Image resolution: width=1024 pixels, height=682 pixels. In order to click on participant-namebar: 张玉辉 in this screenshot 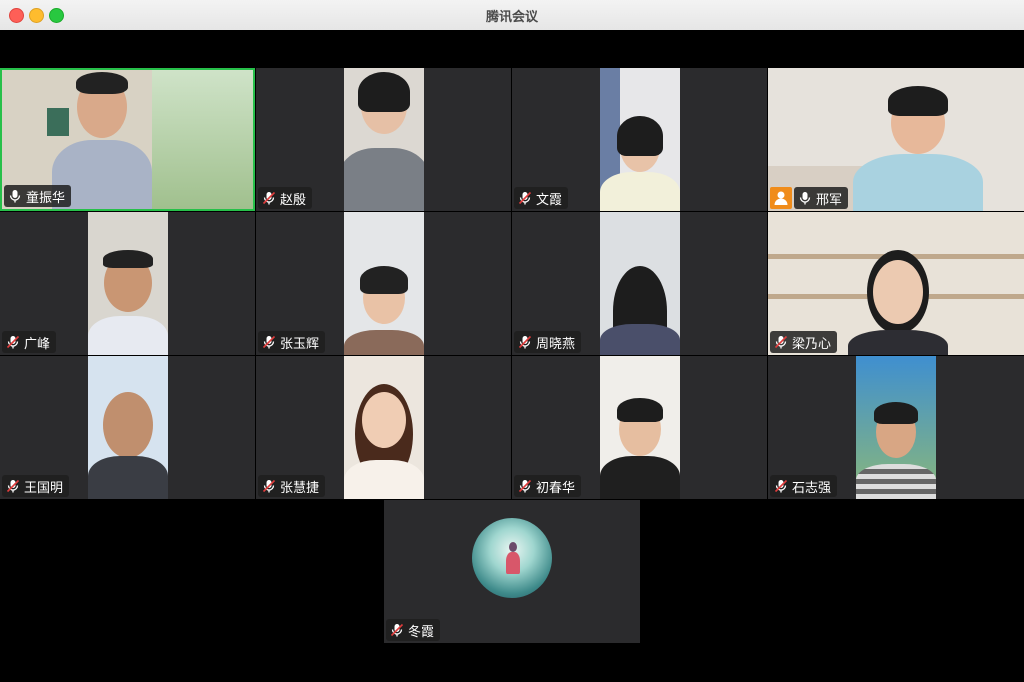, I will do `click(292, 342)`.